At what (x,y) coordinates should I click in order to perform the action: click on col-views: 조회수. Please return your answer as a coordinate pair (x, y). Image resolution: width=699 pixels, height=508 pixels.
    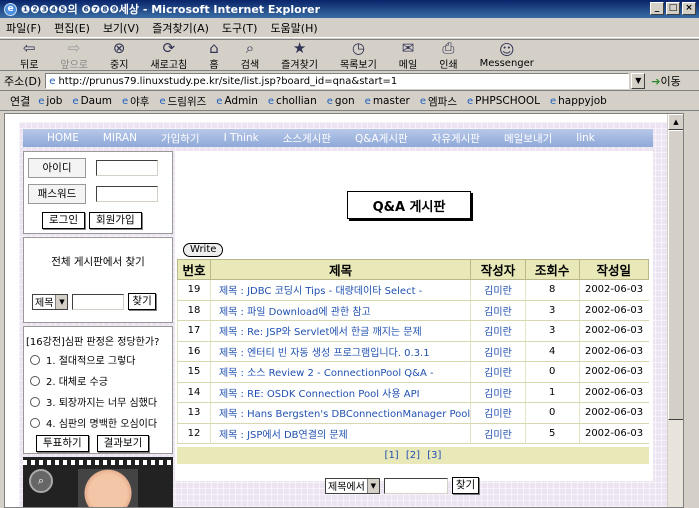
    Looking at the image, I should click on (552, 269).